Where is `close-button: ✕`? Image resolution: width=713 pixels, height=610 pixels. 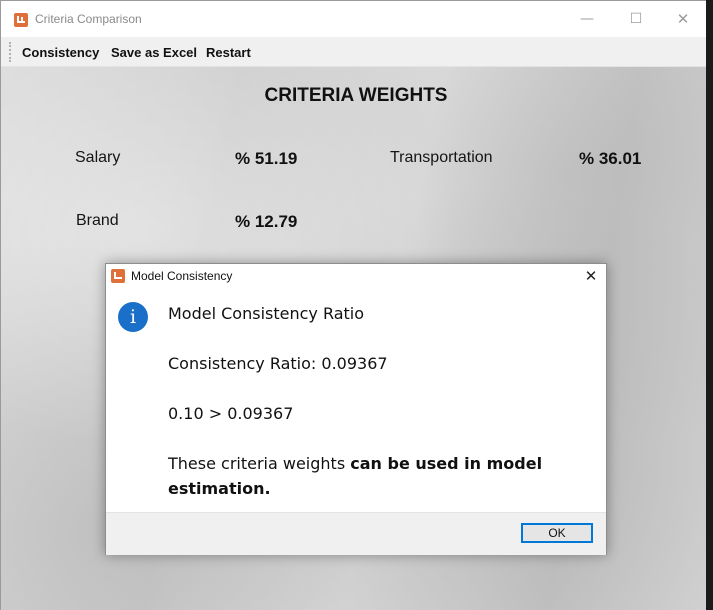 close-button: ✕ is located at coordinates (683, 19).